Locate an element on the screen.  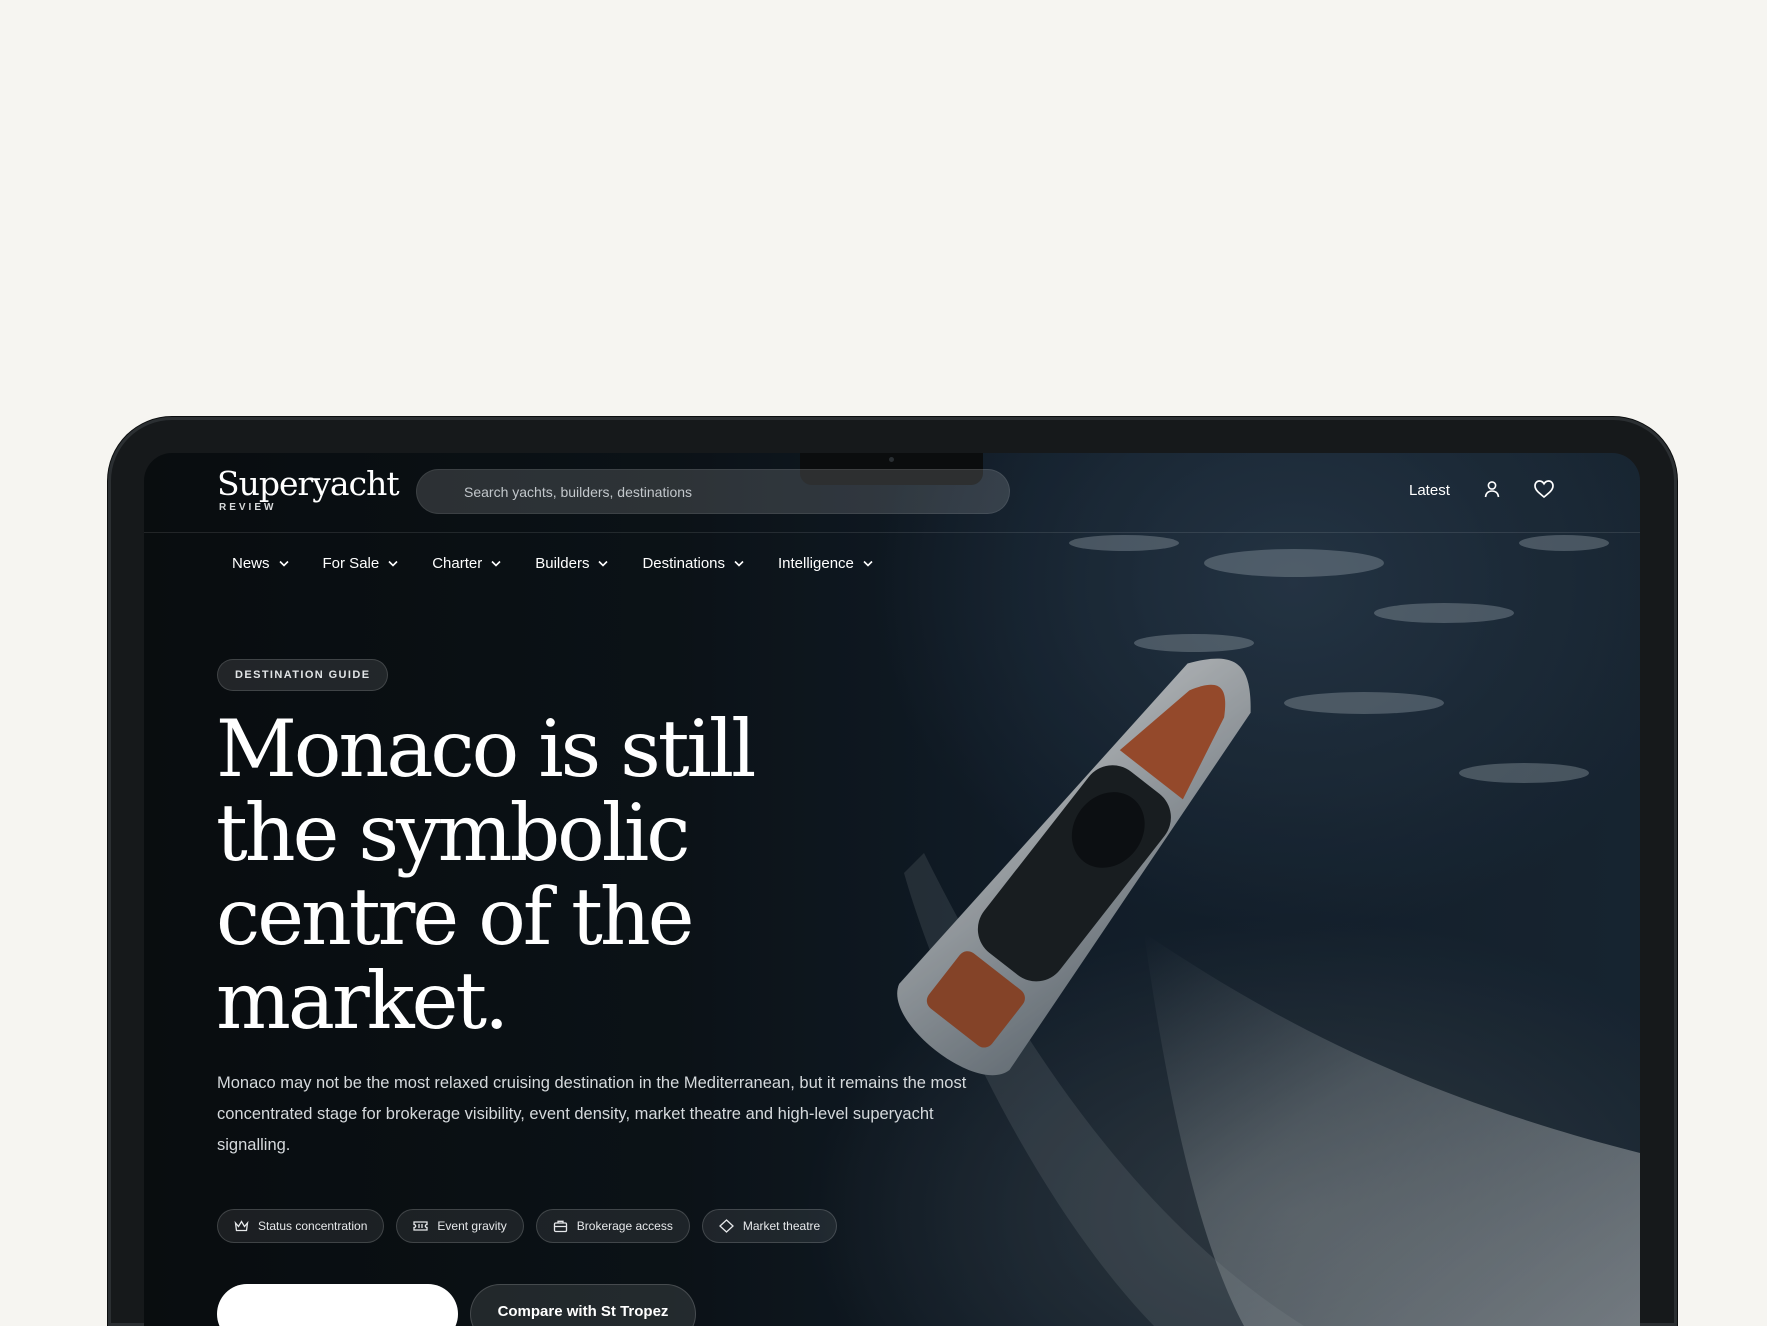
heart-icon is located at coordinates (1544, 489).